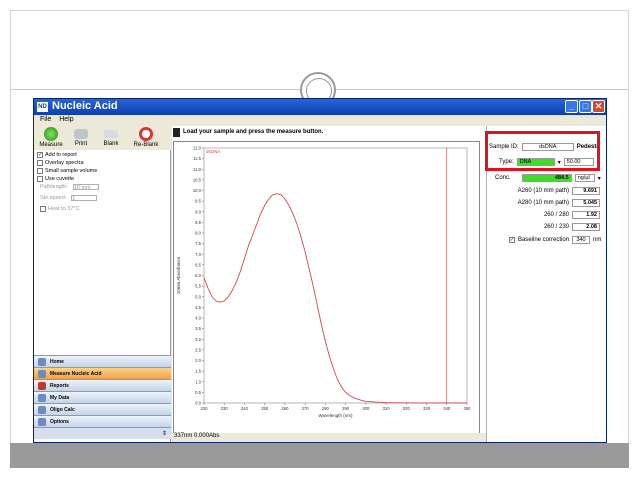 Image resolution: width=638 pixels, height=478 pixels. Describe the element at coordinates (102, 385) in the screenshot. I see `nav-reports: Reports` at that location.